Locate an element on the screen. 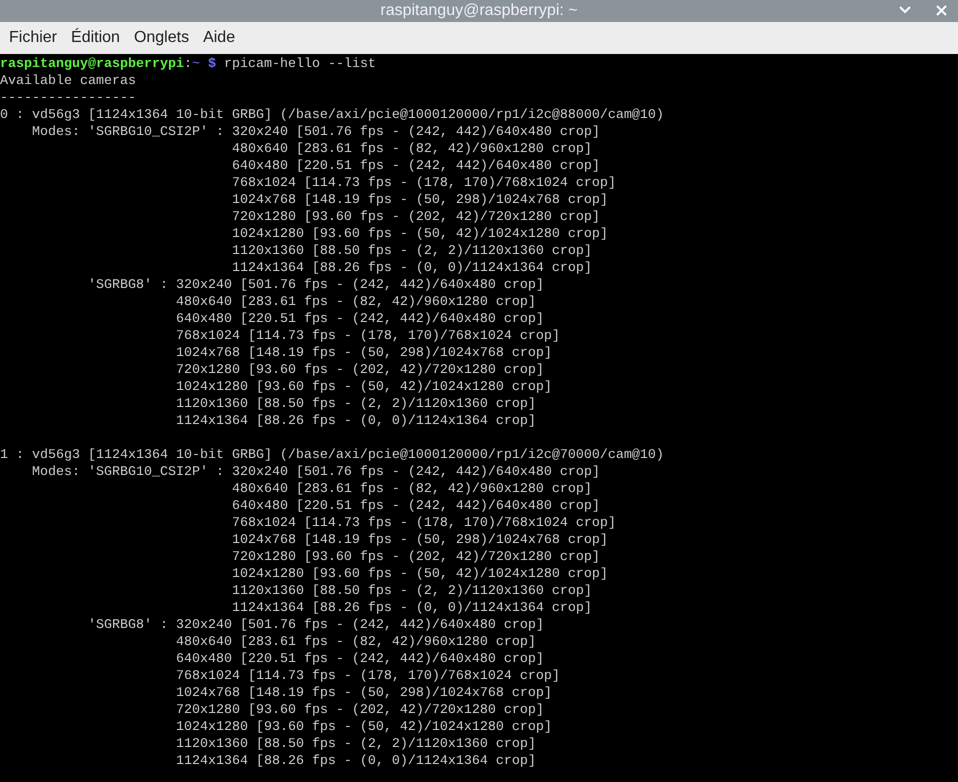 The width and height of the screenshot is (958, 782). chevron-down-icon is located at coordinates (905, 10).